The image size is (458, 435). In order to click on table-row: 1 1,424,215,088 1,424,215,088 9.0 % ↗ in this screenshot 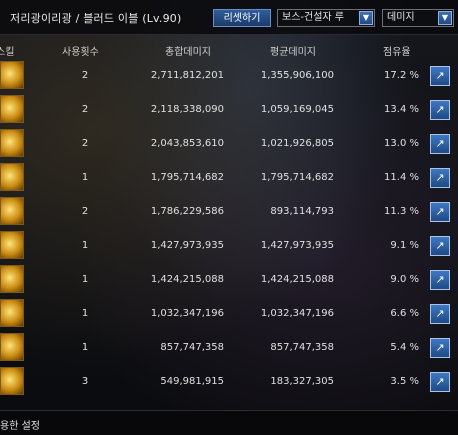, I will do `click(229, 279)`.